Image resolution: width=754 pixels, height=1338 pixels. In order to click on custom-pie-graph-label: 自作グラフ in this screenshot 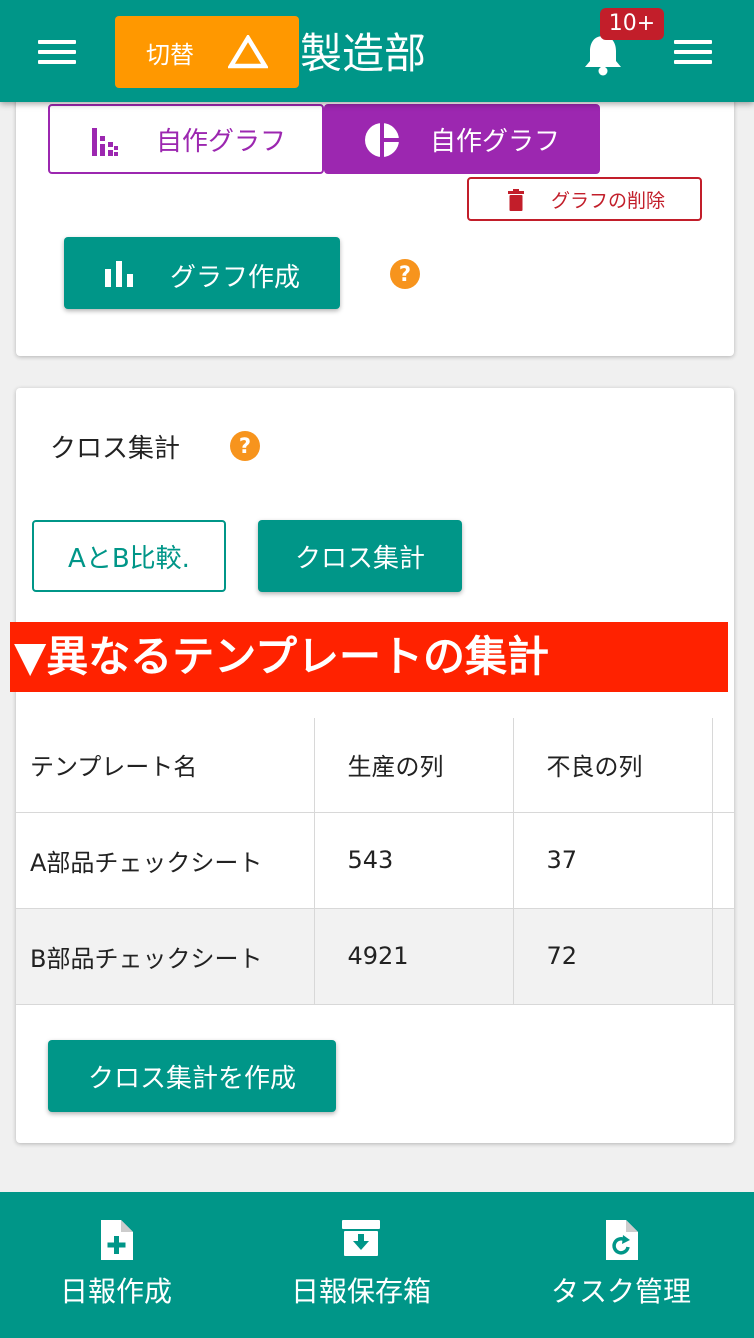, I will do `click(495, 141)`.